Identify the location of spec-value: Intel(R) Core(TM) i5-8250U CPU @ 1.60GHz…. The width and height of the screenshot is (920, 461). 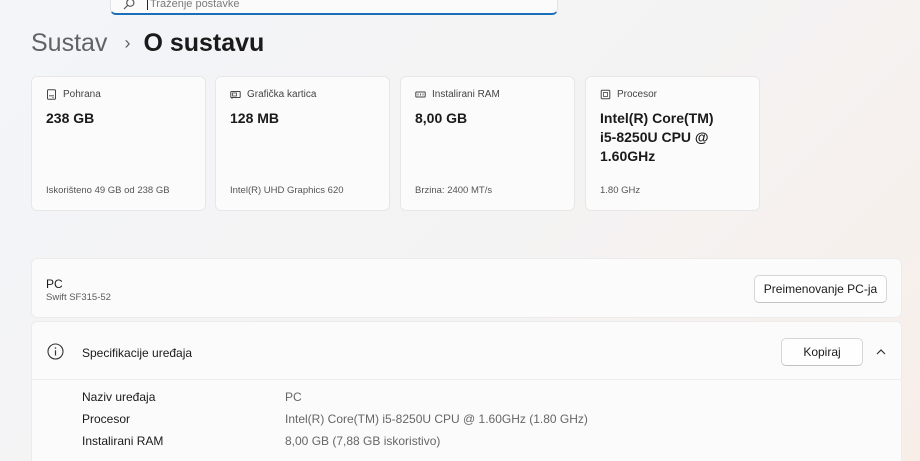
(436, 419).